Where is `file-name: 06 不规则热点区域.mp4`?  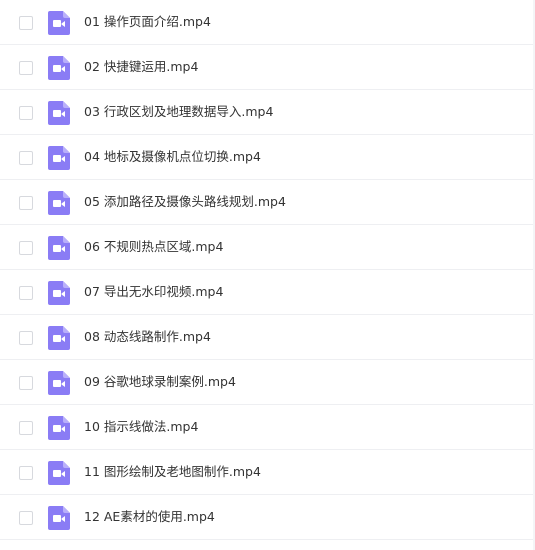 file-name: 06 不规则热点区域.mp4 is located at coordinates (153, 247).